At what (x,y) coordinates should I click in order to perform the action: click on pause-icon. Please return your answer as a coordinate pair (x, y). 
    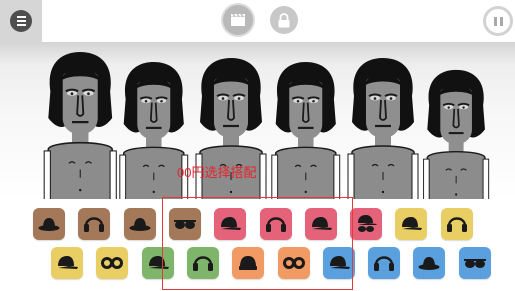
    Looking at the image, I should click on (498, 21).